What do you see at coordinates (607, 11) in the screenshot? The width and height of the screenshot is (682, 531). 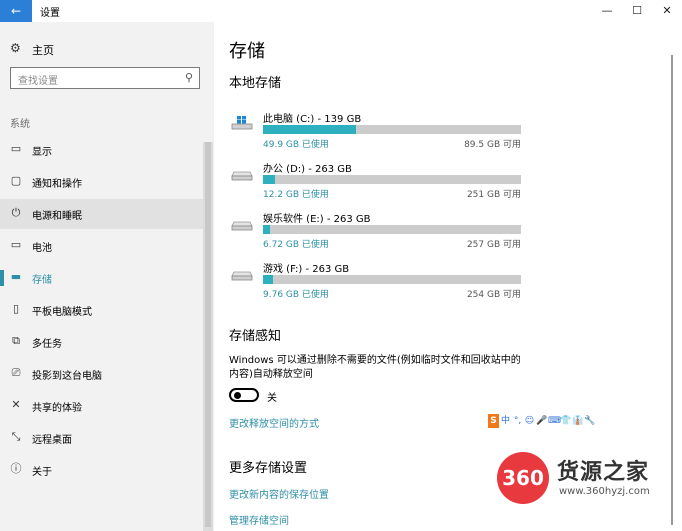 I see `minimize-button: —` at bounding box center [607, 11].